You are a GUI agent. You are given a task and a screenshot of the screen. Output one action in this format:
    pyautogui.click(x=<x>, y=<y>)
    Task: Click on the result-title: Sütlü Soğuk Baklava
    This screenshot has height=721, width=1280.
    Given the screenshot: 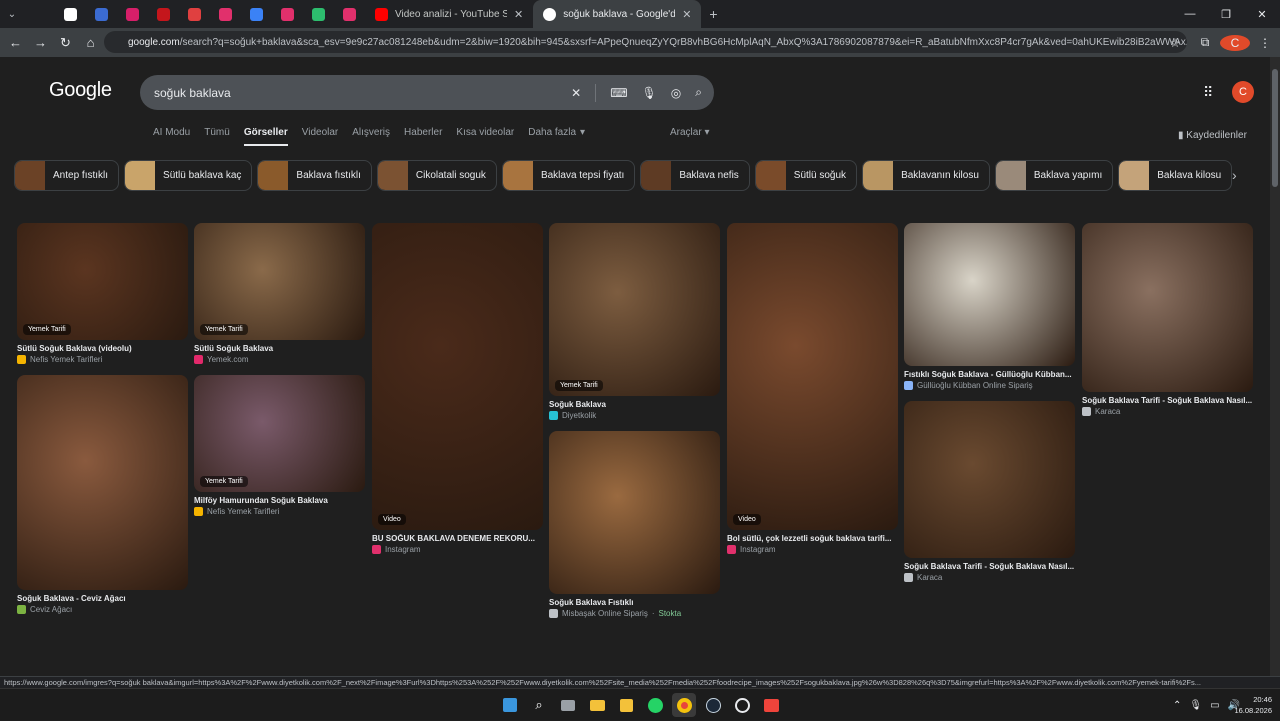 What is the action you would take?
    pyautogui.click(x=279, y=348)
    